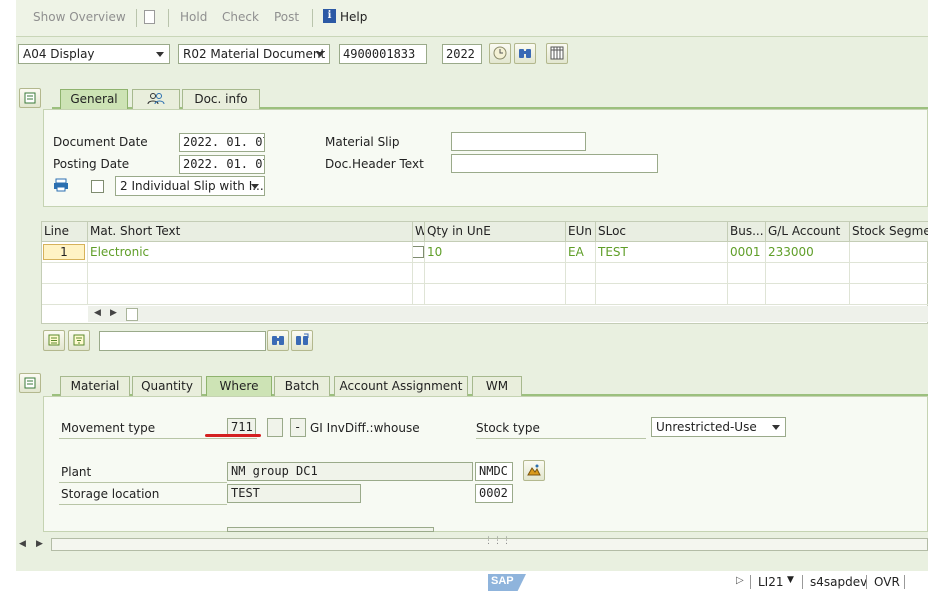  Describe the element at coordinates (462, 54) in the screenshot. I see `document-year-field: 2022` at that location.